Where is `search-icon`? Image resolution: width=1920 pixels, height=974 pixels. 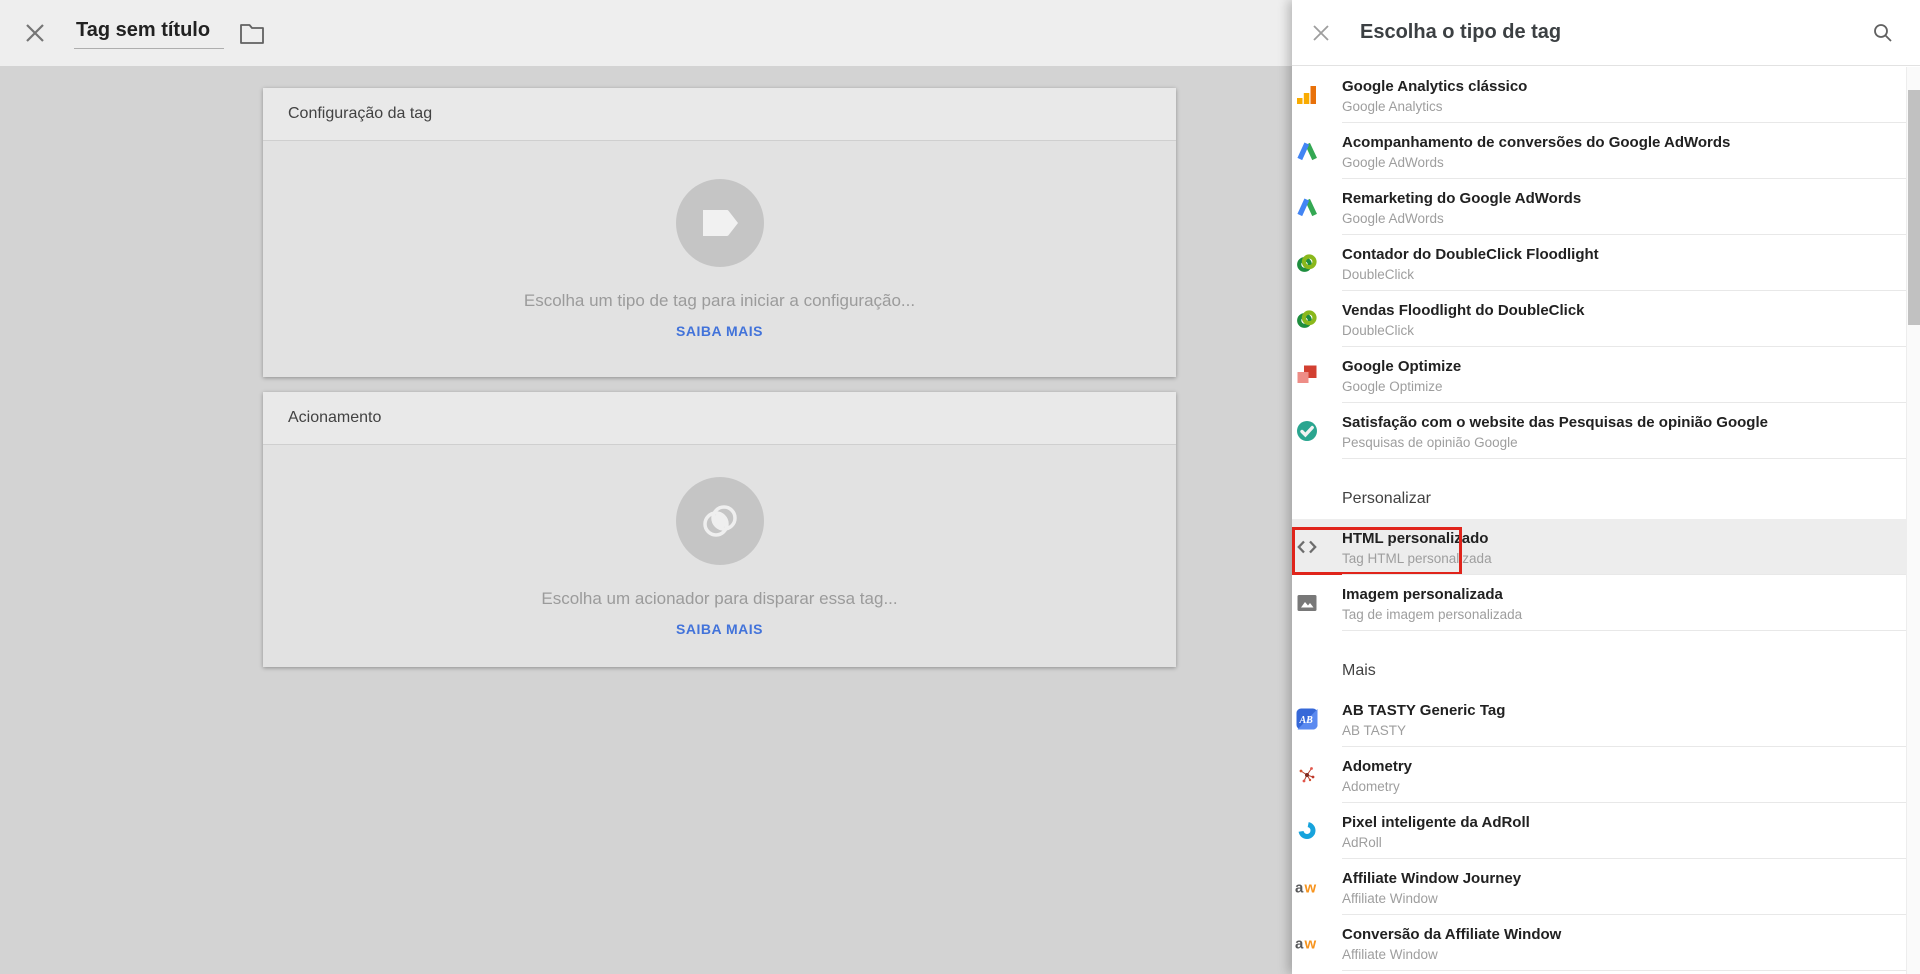
search-icon is located at coordinates (1883, 32).